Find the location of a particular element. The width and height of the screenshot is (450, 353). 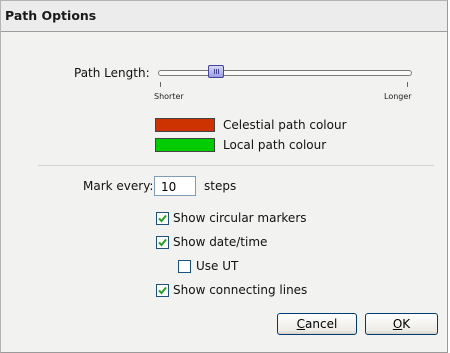

local-colour-label: Local path colour is located at coordinates (275, 145).